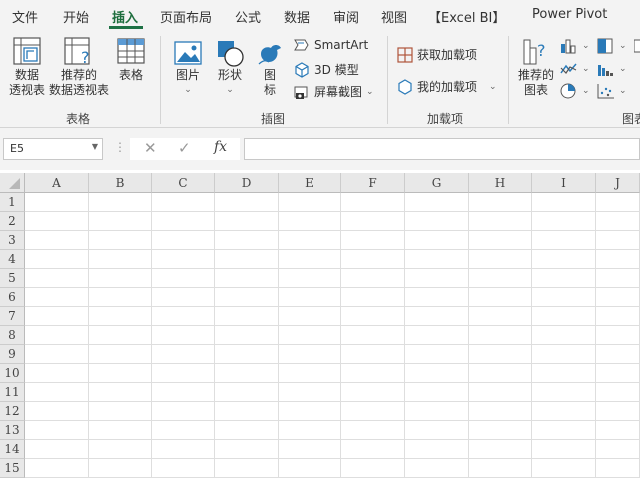 This screenshot has height=483, width=640. I want to click on 3d-model-button: 3D 模型, so click(326, 69).